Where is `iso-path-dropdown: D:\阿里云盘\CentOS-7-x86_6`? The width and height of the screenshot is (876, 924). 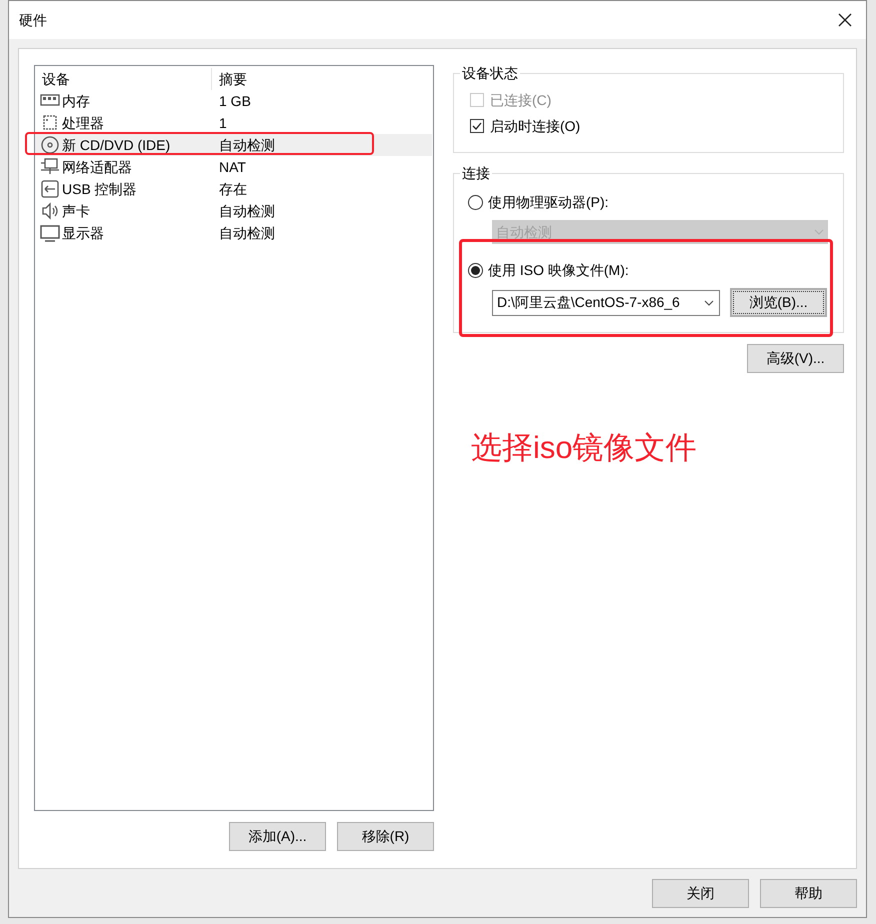 iso-path-dropdown: D:\阿里云盘\CentOS-7-x86_6 is located at coordinates (606, 303).